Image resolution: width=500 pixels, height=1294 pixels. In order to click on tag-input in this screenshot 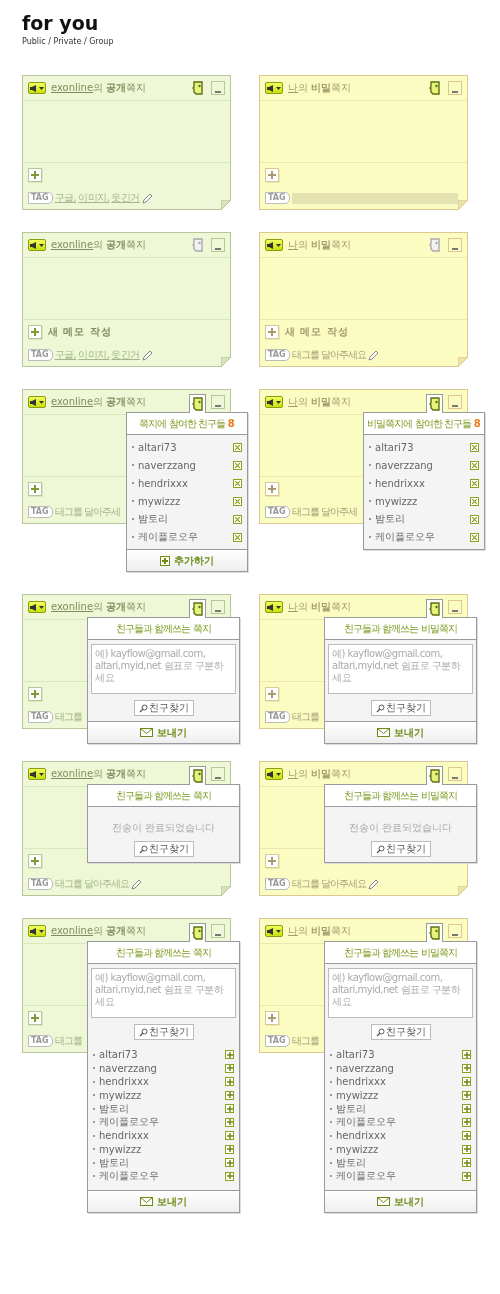, I will do `click(374, 198)`.